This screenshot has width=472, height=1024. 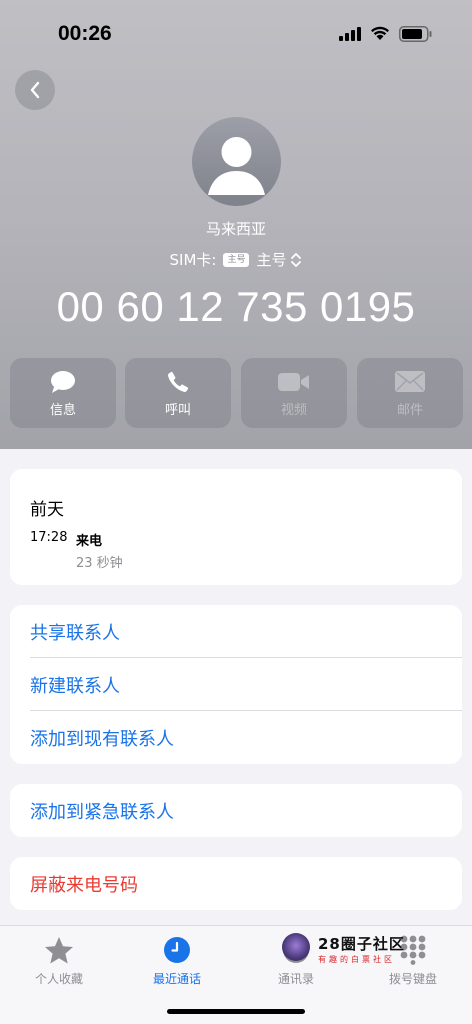 I want to click on add-to-existing-contact-button: 添加到现有联系人, so click(x=246, y=737).